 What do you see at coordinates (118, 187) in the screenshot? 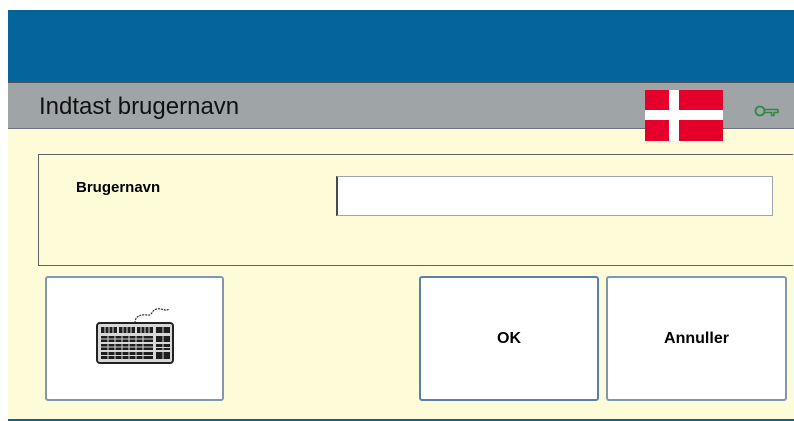
I see `username-label: Brugernavn` at bounding box center [118, 187].